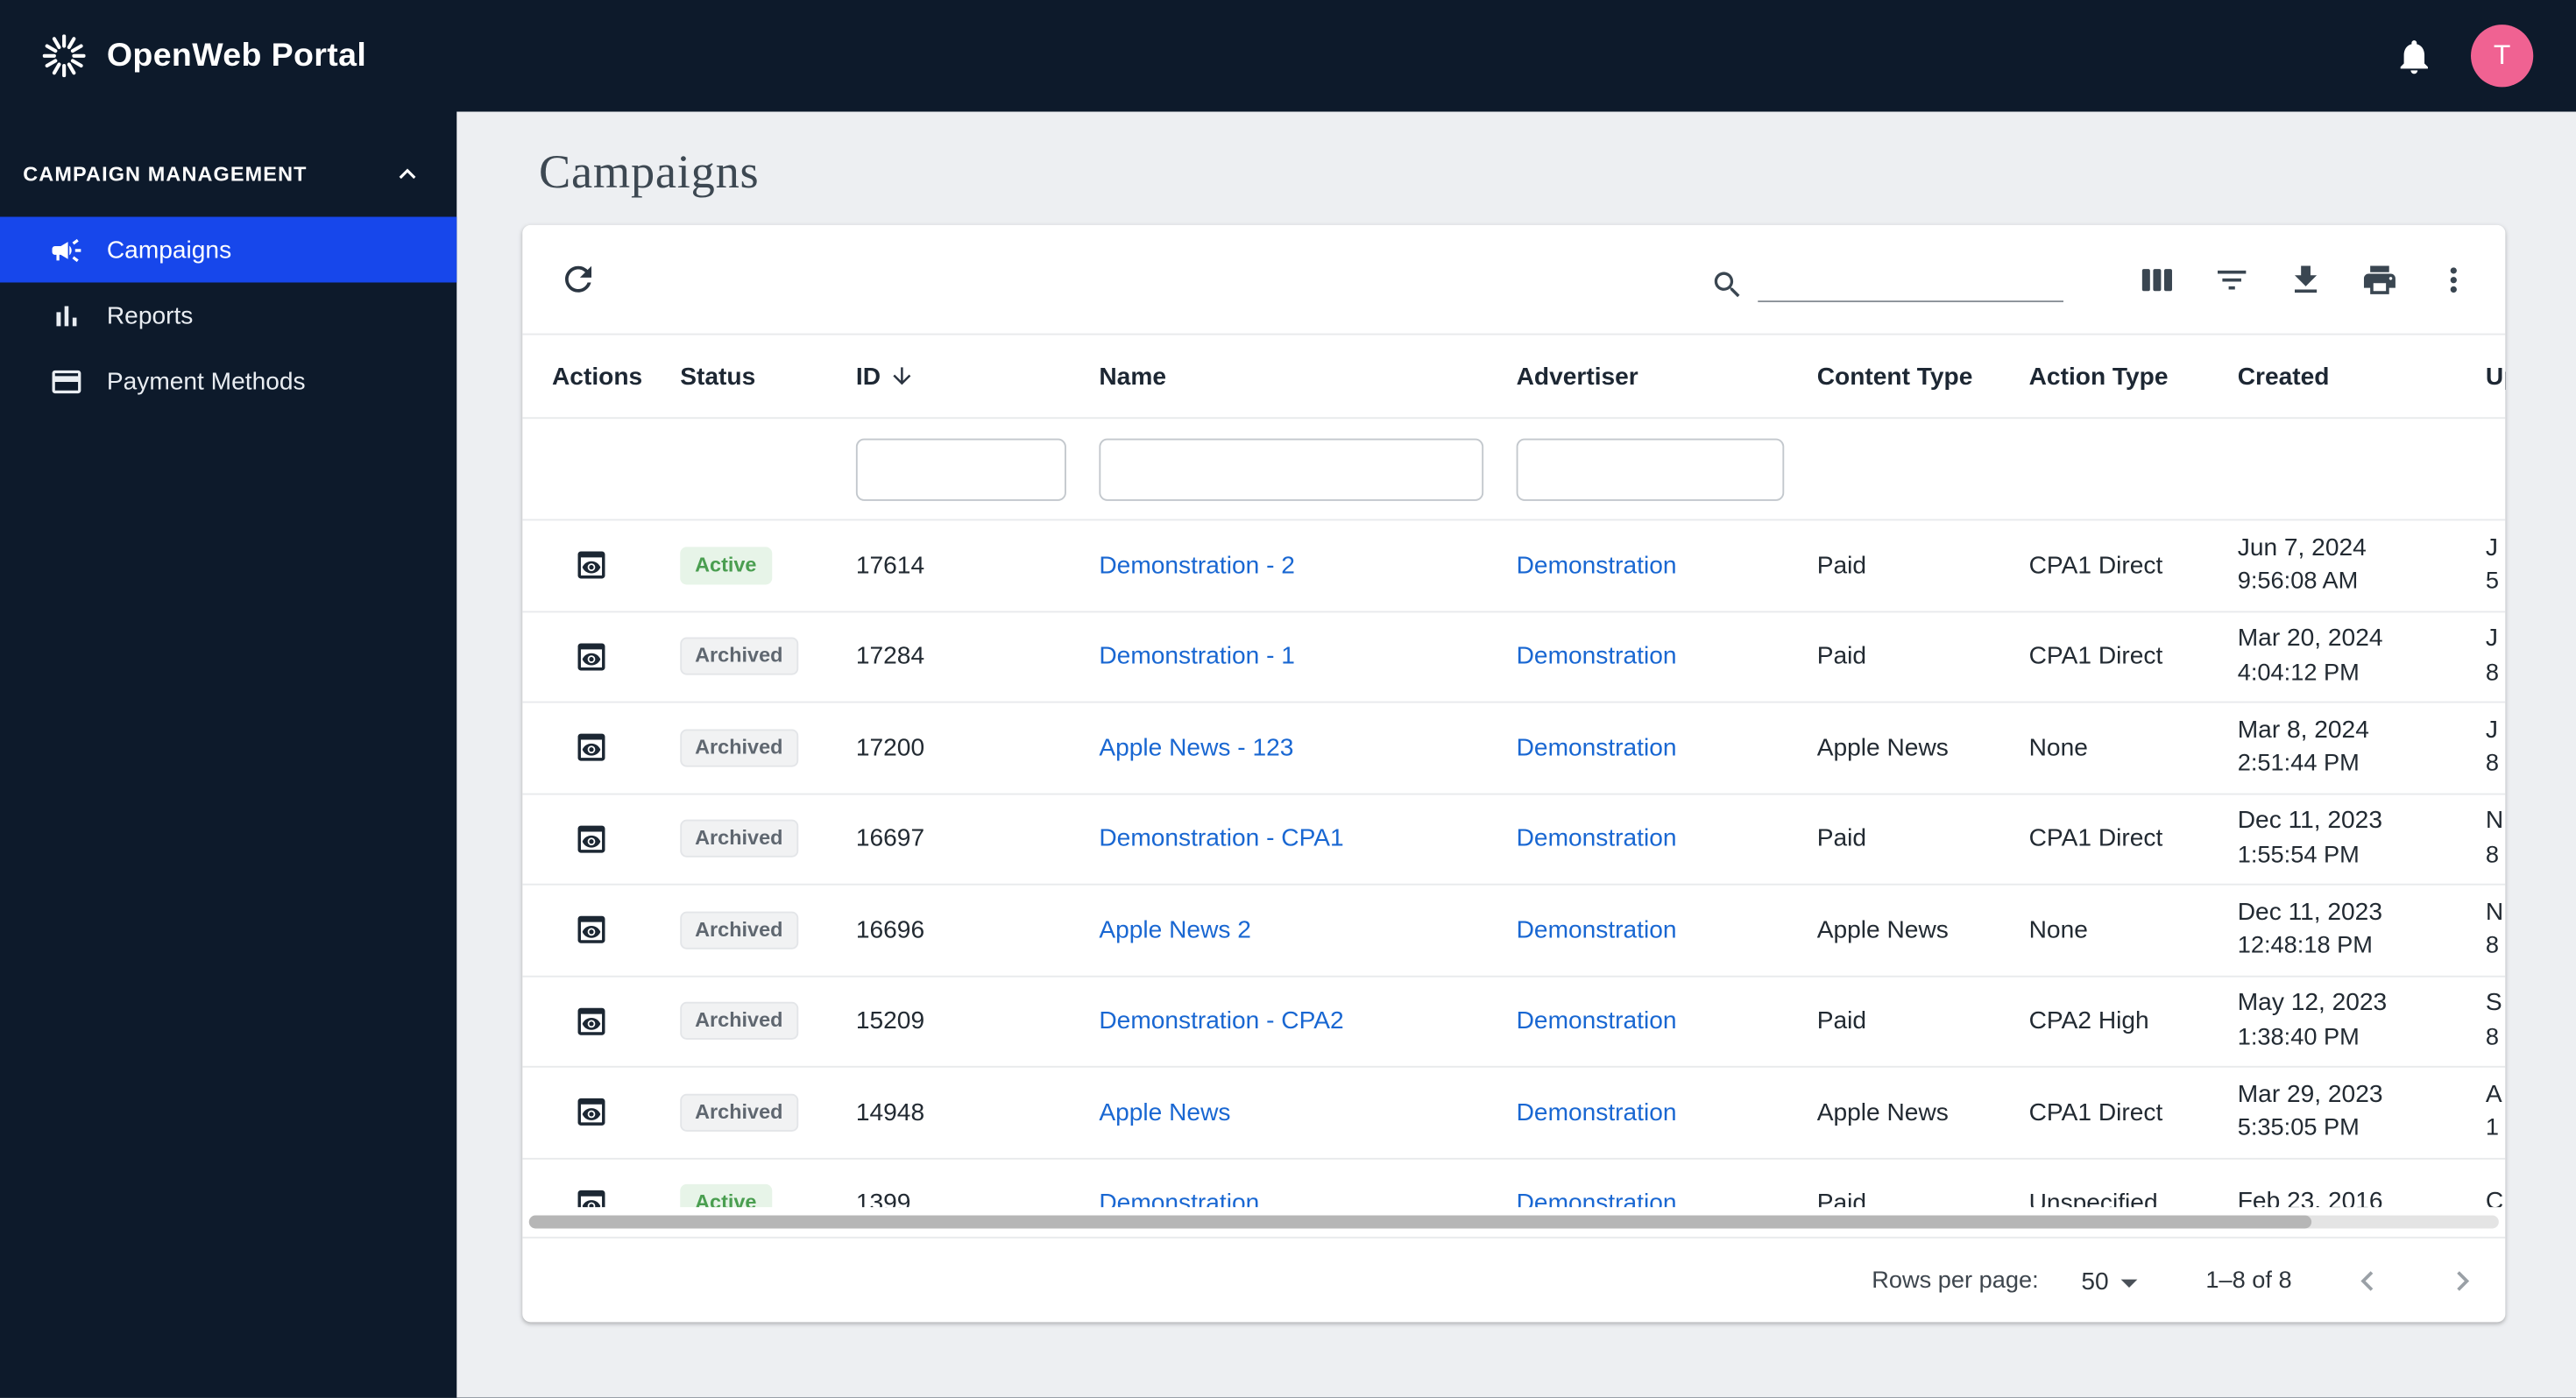  What do you see at coordinates (2491, 730) in the screenshot?
I see `updated-date: J` at bounding box center [2491, 730].